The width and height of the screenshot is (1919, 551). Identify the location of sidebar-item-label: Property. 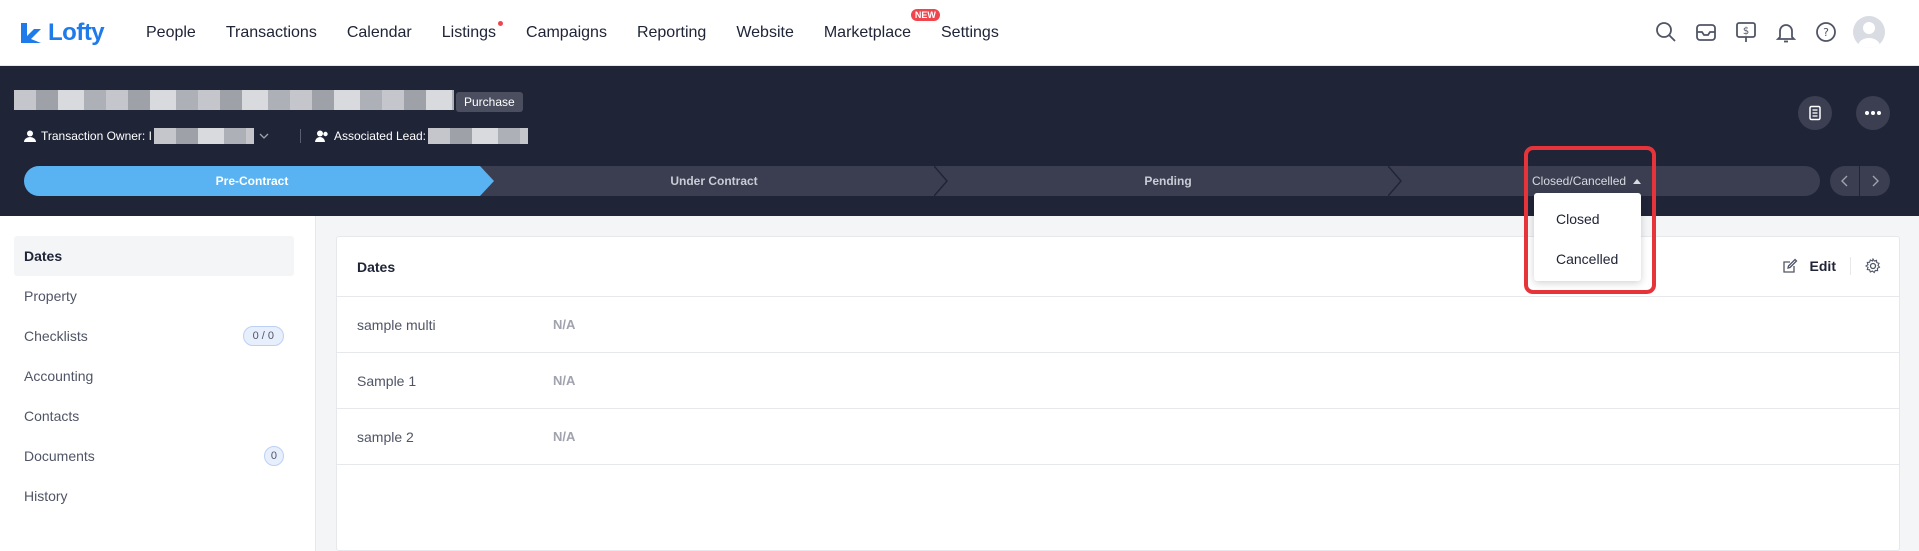
(50, 296).